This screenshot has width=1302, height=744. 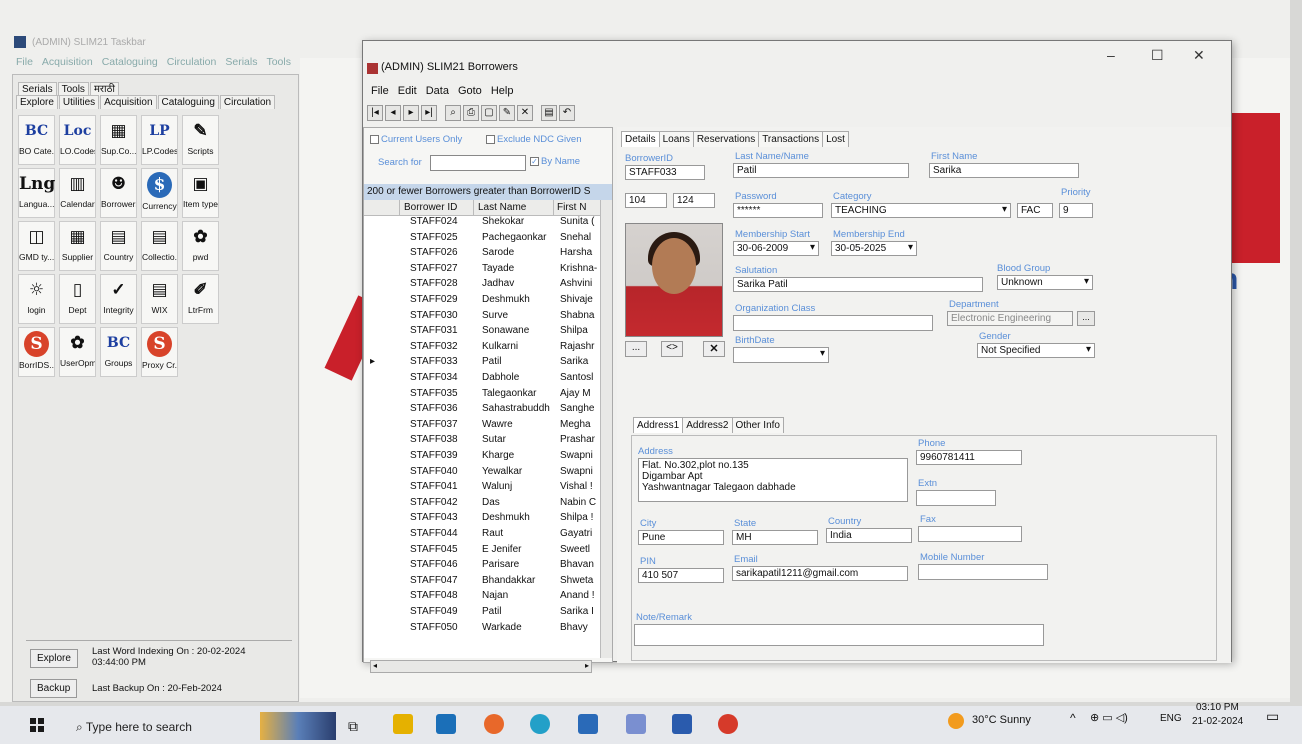 I want to click on menu-goto: Goto, so click(x=470, y=91).